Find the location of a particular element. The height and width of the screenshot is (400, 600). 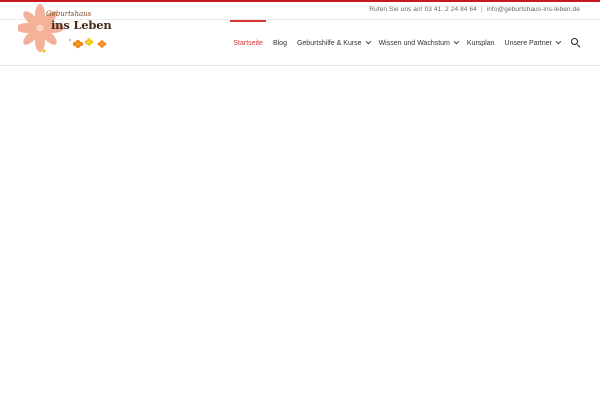

nav-label: Kursplan is located at coordinates (480, 43).